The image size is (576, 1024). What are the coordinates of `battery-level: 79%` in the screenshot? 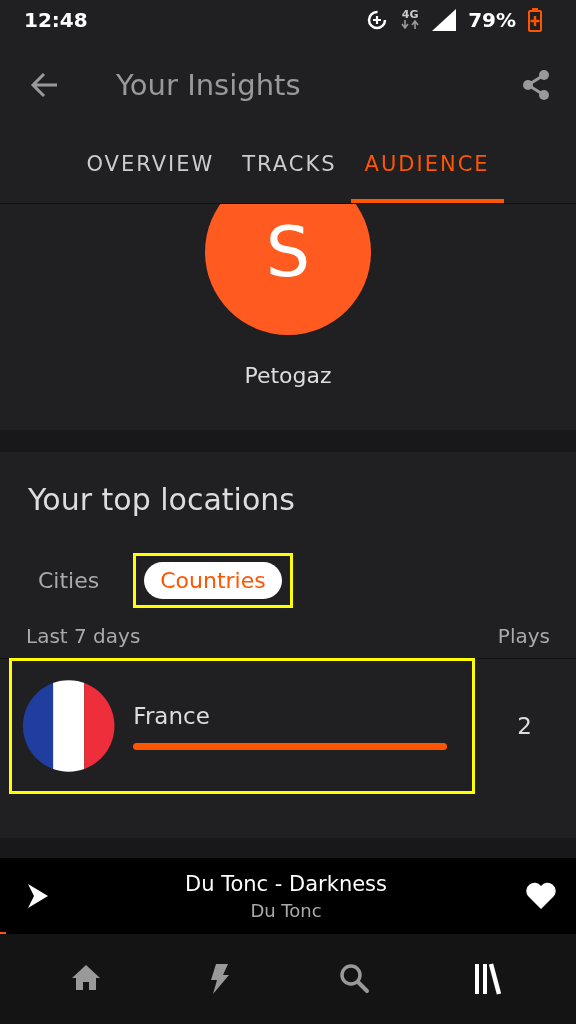 It's located at (492, 20).